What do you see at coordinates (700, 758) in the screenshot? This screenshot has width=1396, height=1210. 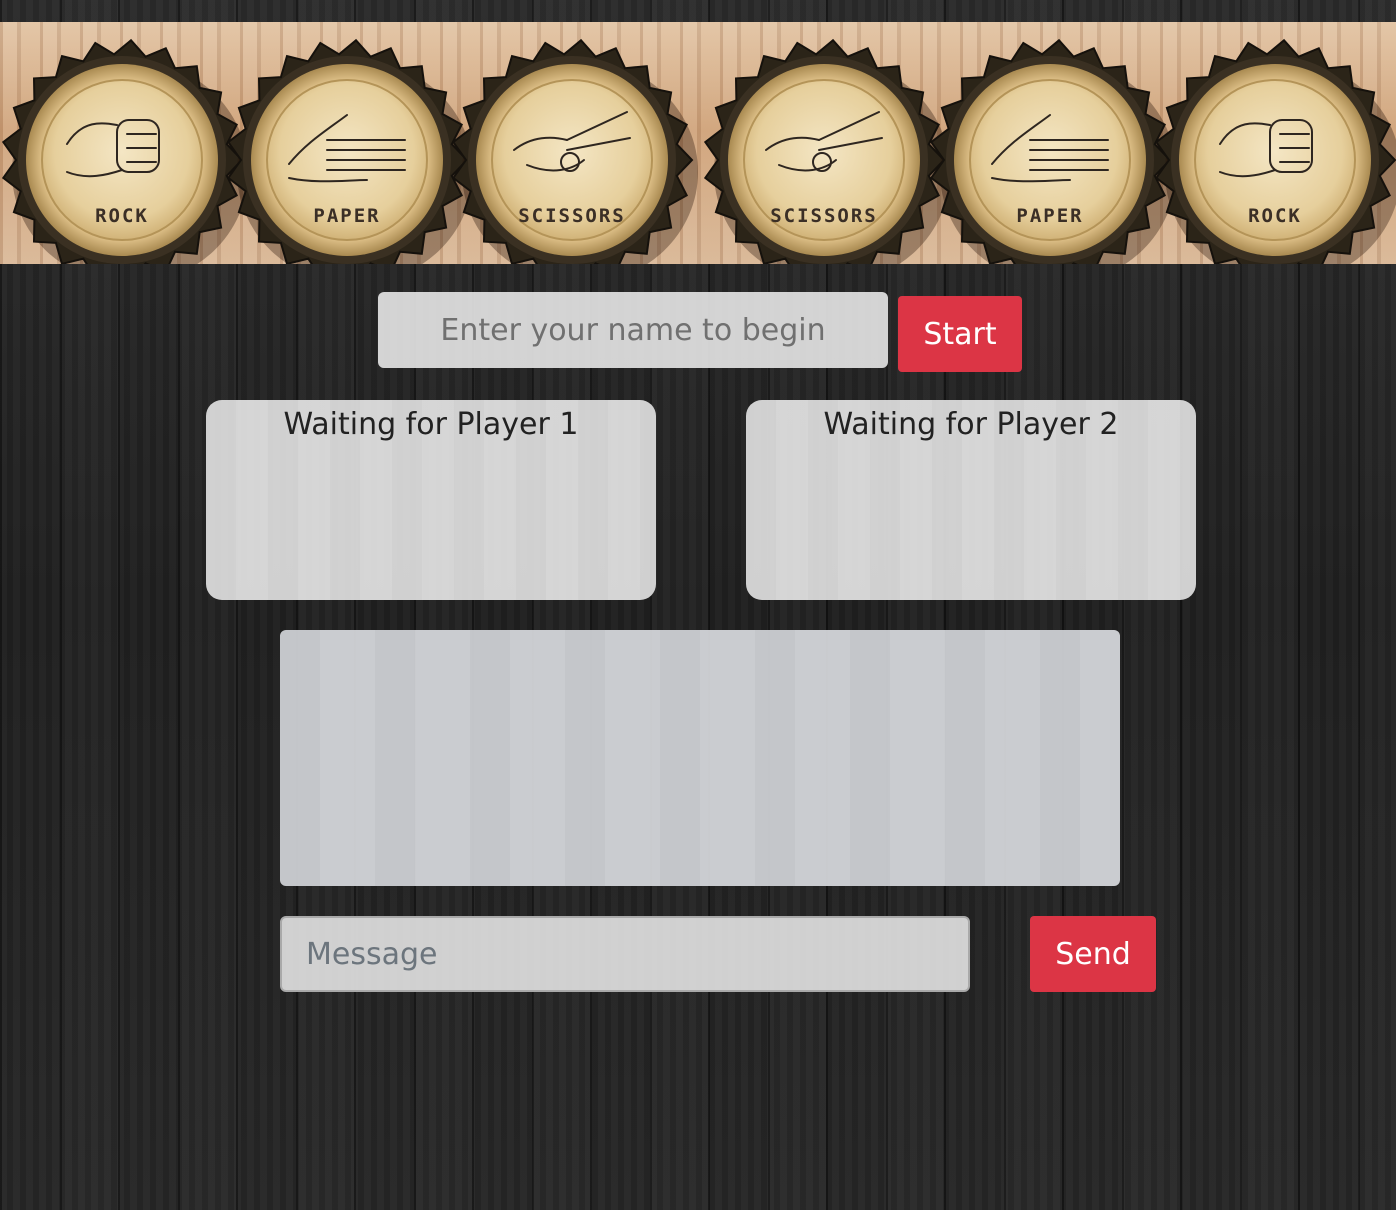 I see `chat-log` at bounding box center [700, 758].